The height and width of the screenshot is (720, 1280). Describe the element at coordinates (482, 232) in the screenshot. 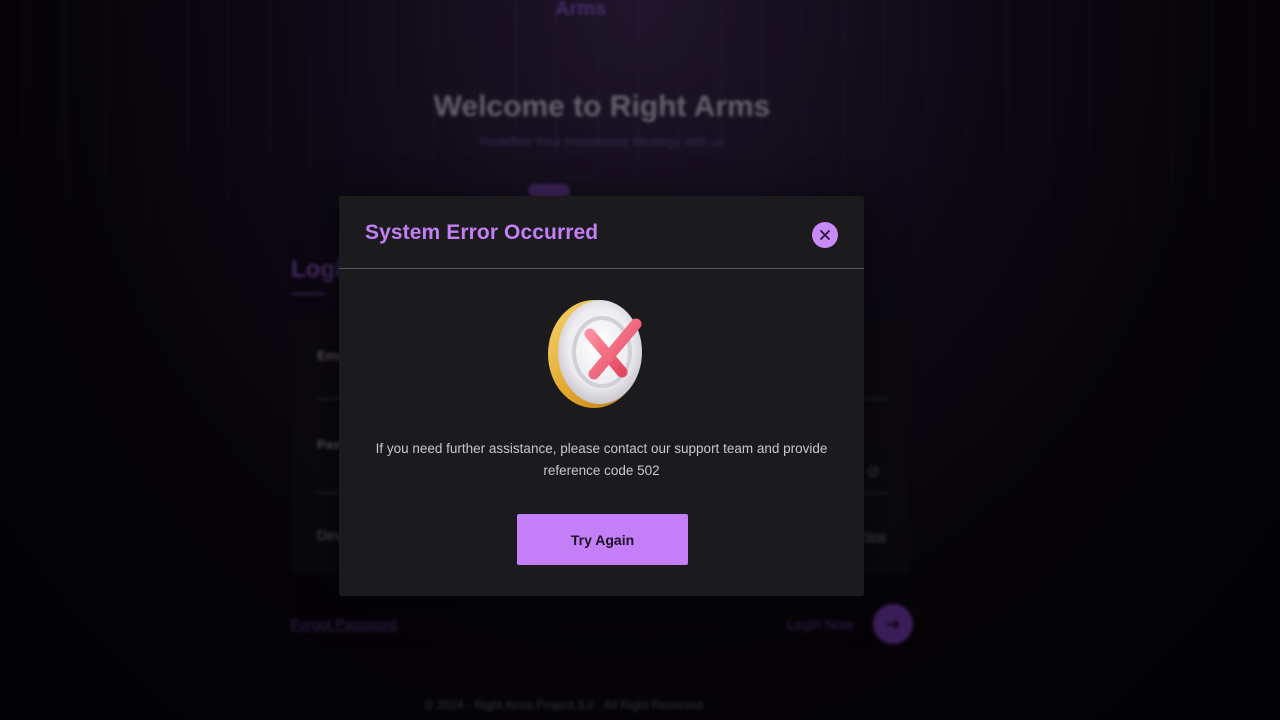

I see `dialog-title: System Error Occurred` at that location.